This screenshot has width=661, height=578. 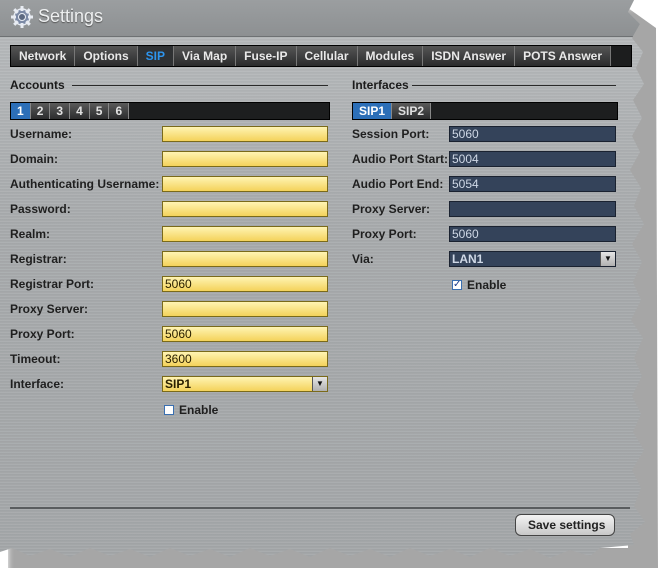 I want to click on tab-via-map: Via Map, so click(x=205, y=56).